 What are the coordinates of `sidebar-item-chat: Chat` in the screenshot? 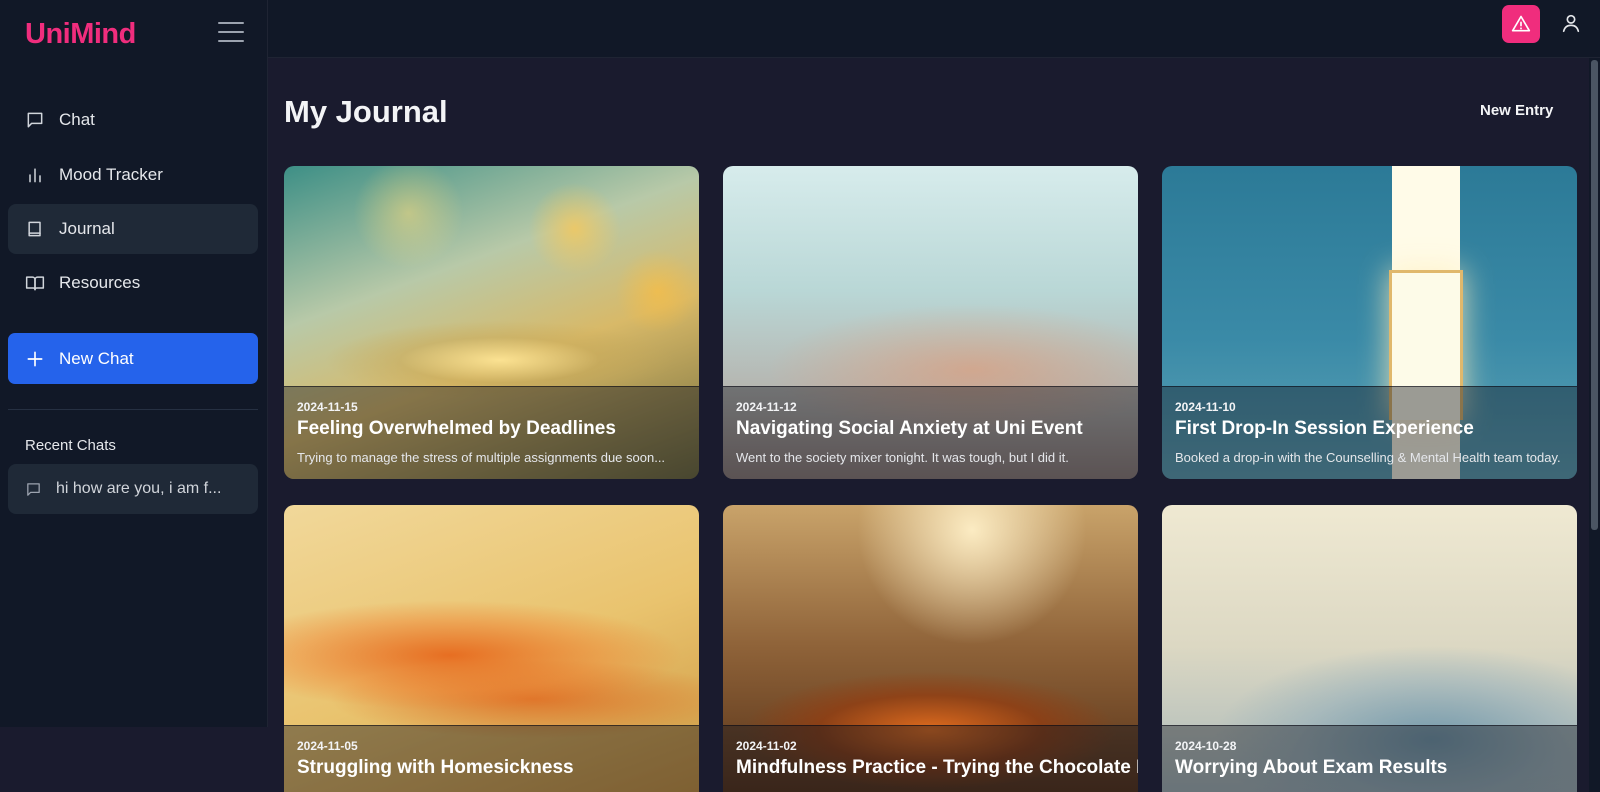 It's located at (133, 120).